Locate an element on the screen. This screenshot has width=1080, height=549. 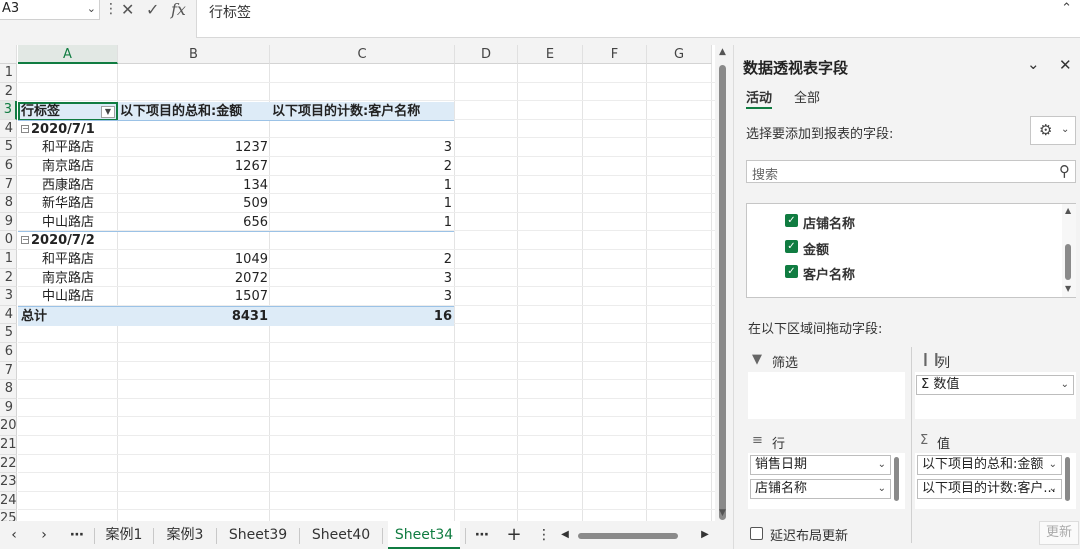
prev-sheet-icon: ‹ is located at coordinates (14, 535).